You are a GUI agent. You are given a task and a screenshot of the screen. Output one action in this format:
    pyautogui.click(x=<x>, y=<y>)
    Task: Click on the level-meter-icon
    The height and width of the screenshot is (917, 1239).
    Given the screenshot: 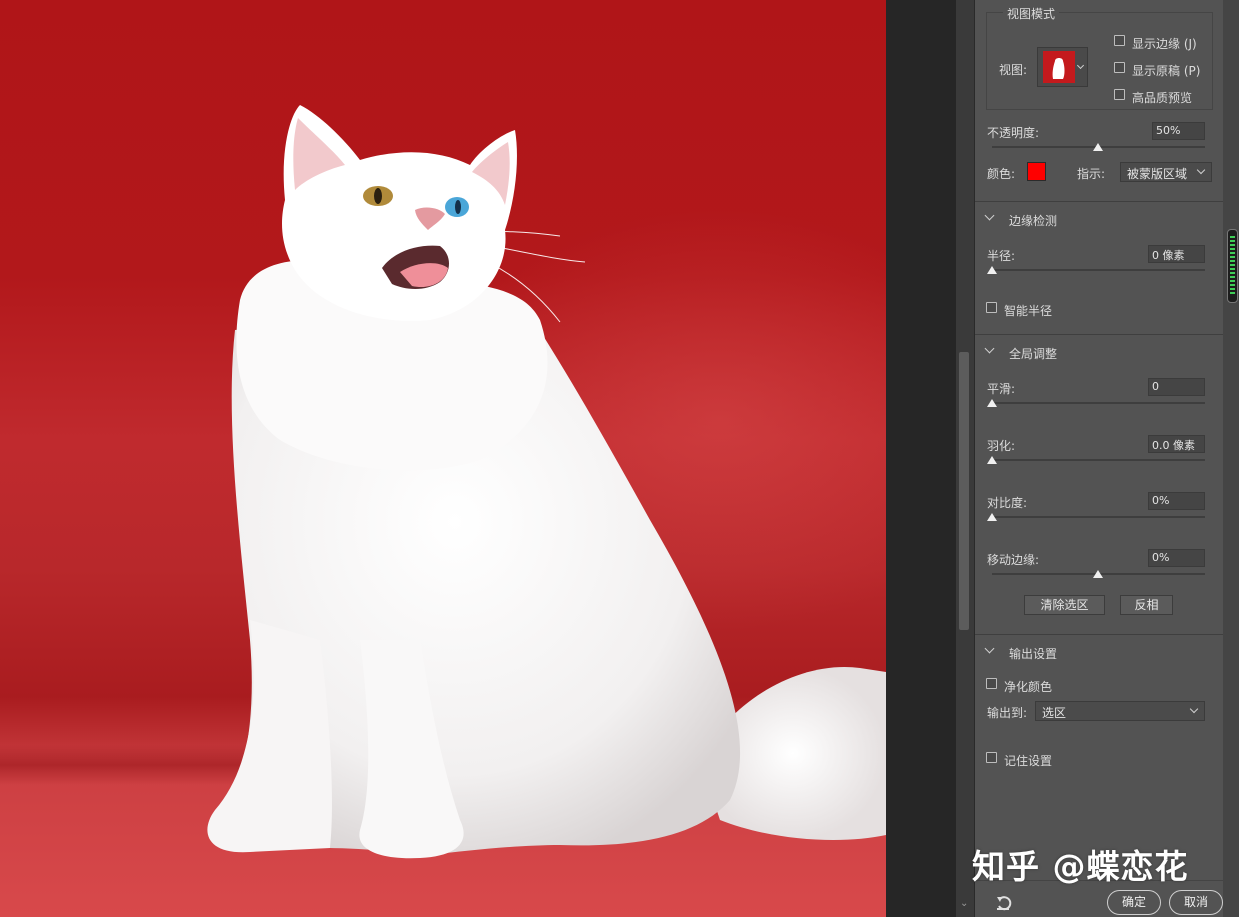 What is the action you would take?
    pyautogui.click(x=1232, y=266)
    